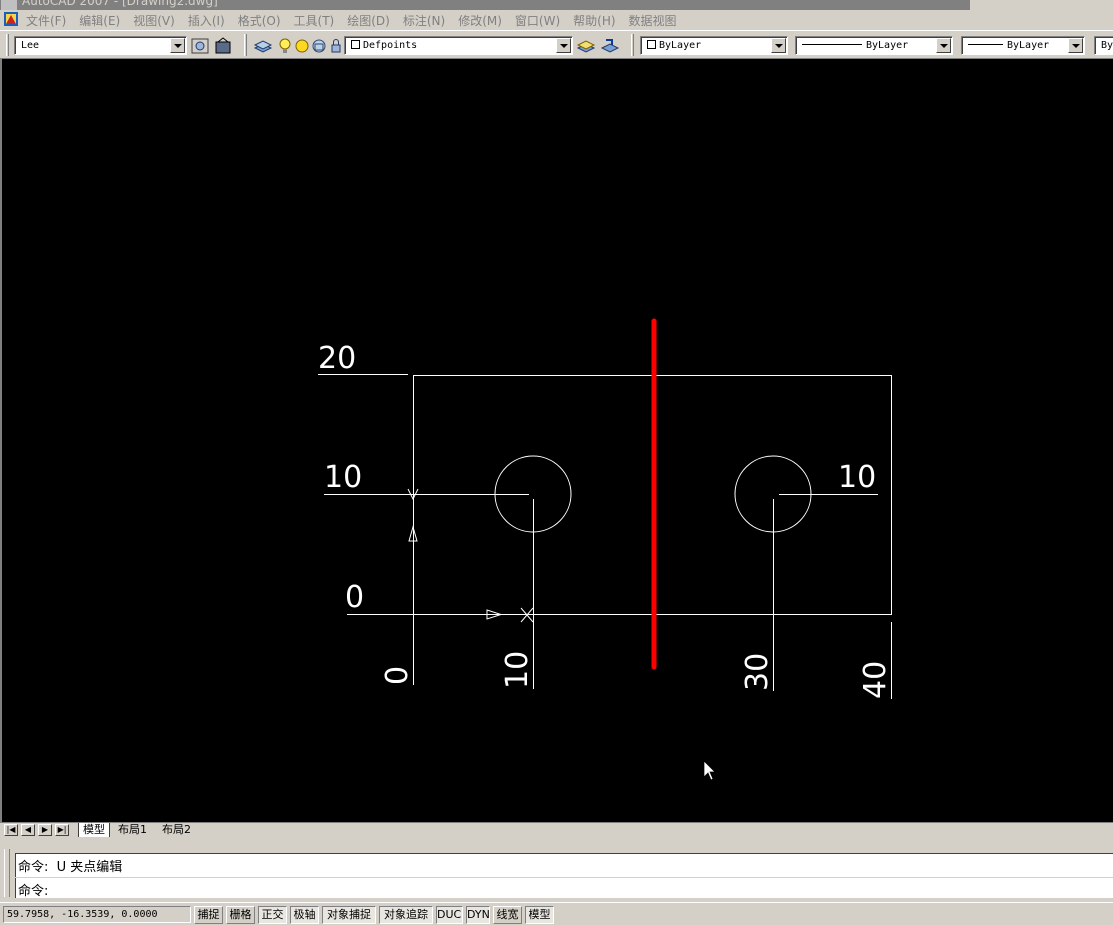  What do you see at coordinates (480, 20) in the screenshot?
I see `menu-modify: 修改(M)` at bounding box center [480, 20].